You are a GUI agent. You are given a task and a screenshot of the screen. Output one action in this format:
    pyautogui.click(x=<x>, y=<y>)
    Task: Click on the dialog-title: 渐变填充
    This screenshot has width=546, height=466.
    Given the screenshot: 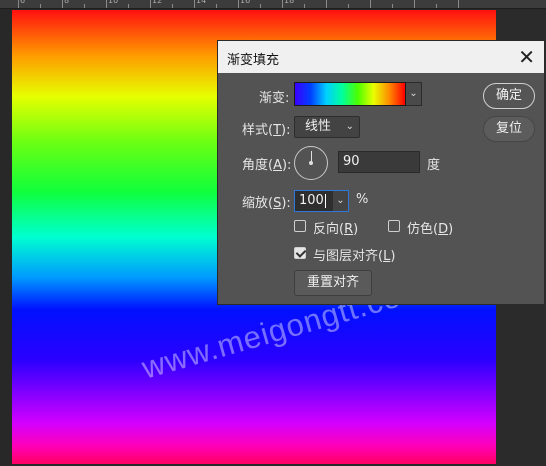 What is the action you would take?
    pyautogui.click(x=253, y=60)
    